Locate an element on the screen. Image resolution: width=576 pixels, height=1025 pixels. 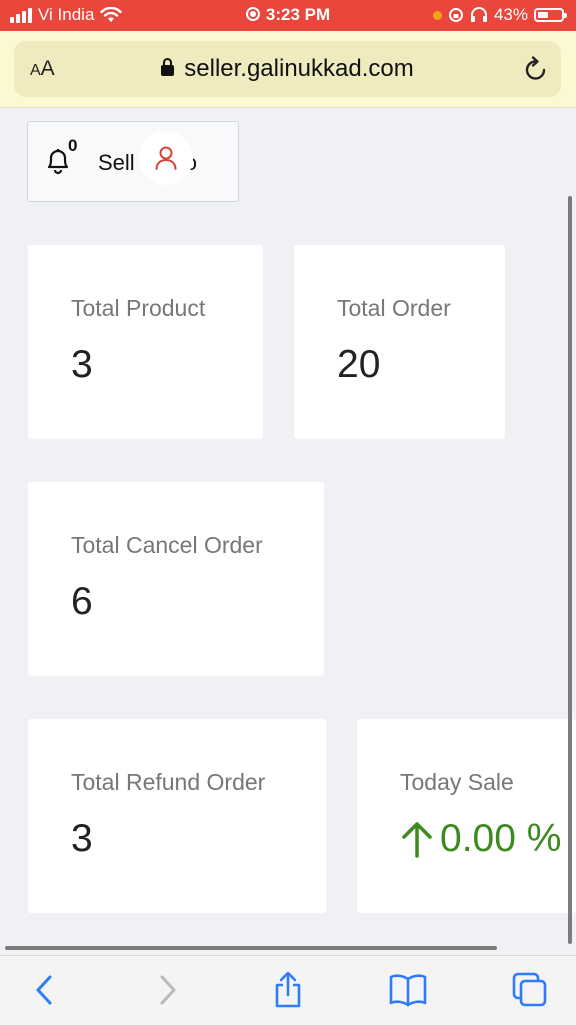
vertical-scrollbar is located at coordinates (570, 570).